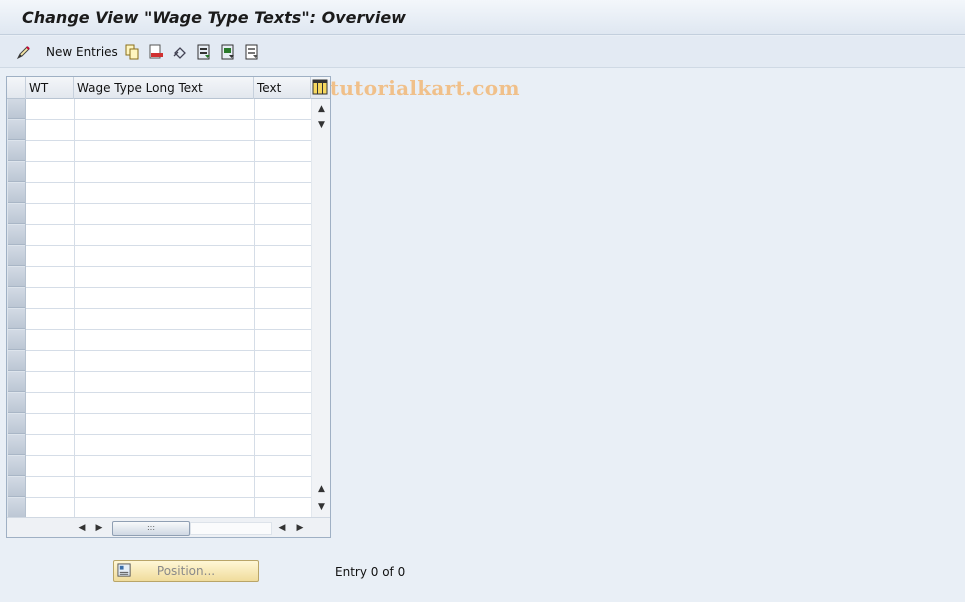 The height and width of the screenshot is (602, 965). Describe the element at coordinates (82, 52) in the screenshot. I see `new-entries-label: New Entries` at that location.